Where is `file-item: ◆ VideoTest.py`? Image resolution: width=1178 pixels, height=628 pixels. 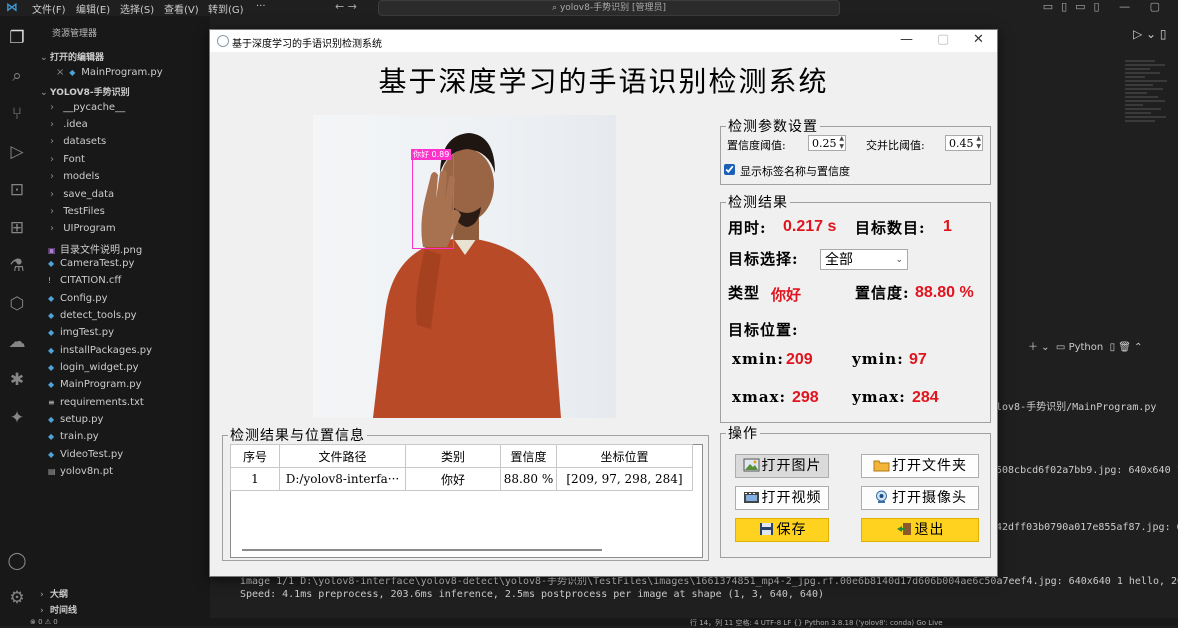
file-item: ◆ VideoTest.py is located at coordinates (85, 454).